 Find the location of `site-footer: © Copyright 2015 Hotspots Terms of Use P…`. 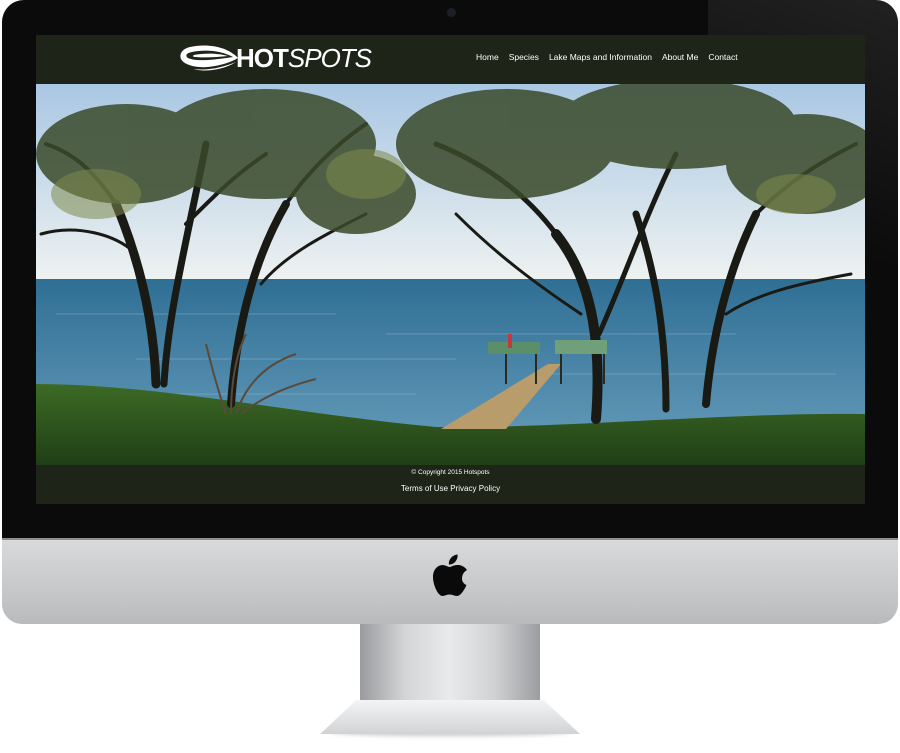

site-footer: © Copyright 2015 Hotspots Terms of Use P… is located at coordinates (450, 484).